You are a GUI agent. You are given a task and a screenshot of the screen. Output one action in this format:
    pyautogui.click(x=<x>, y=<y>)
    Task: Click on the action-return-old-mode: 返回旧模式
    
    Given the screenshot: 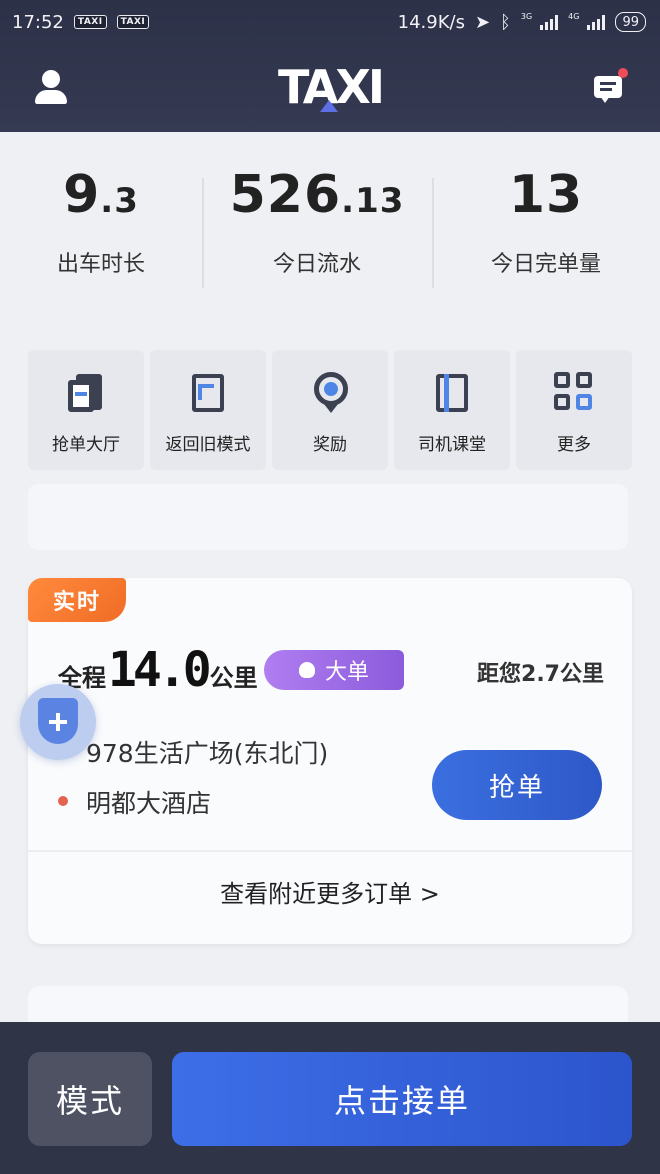 What is the action you would take?
    pyautogui.click(x=208, y=410)
    